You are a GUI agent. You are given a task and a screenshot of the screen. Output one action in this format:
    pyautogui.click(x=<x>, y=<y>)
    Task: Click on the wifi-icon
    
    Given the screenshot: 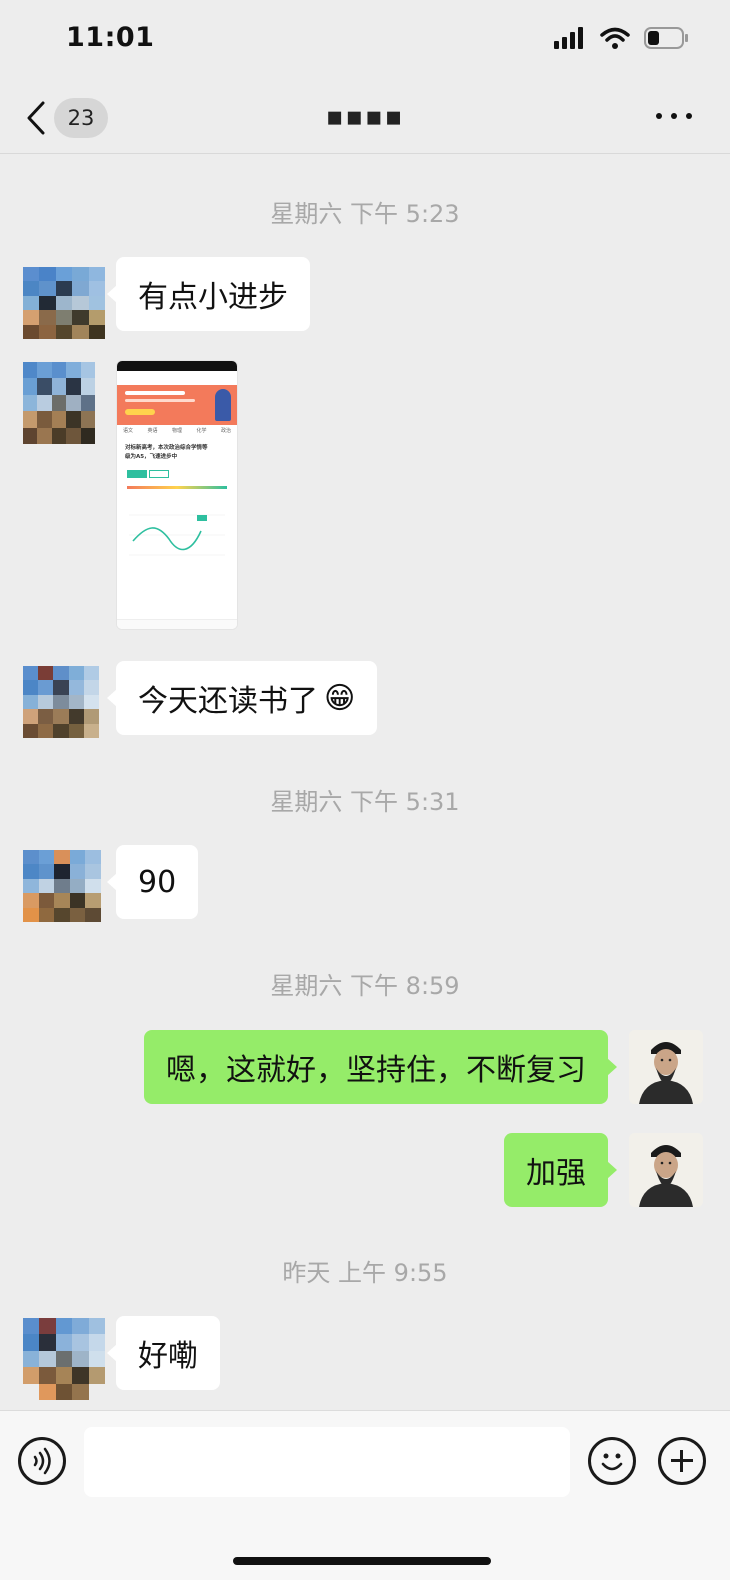 What is the action you would take?
    pyautogui.click(x=615, y=38)
    